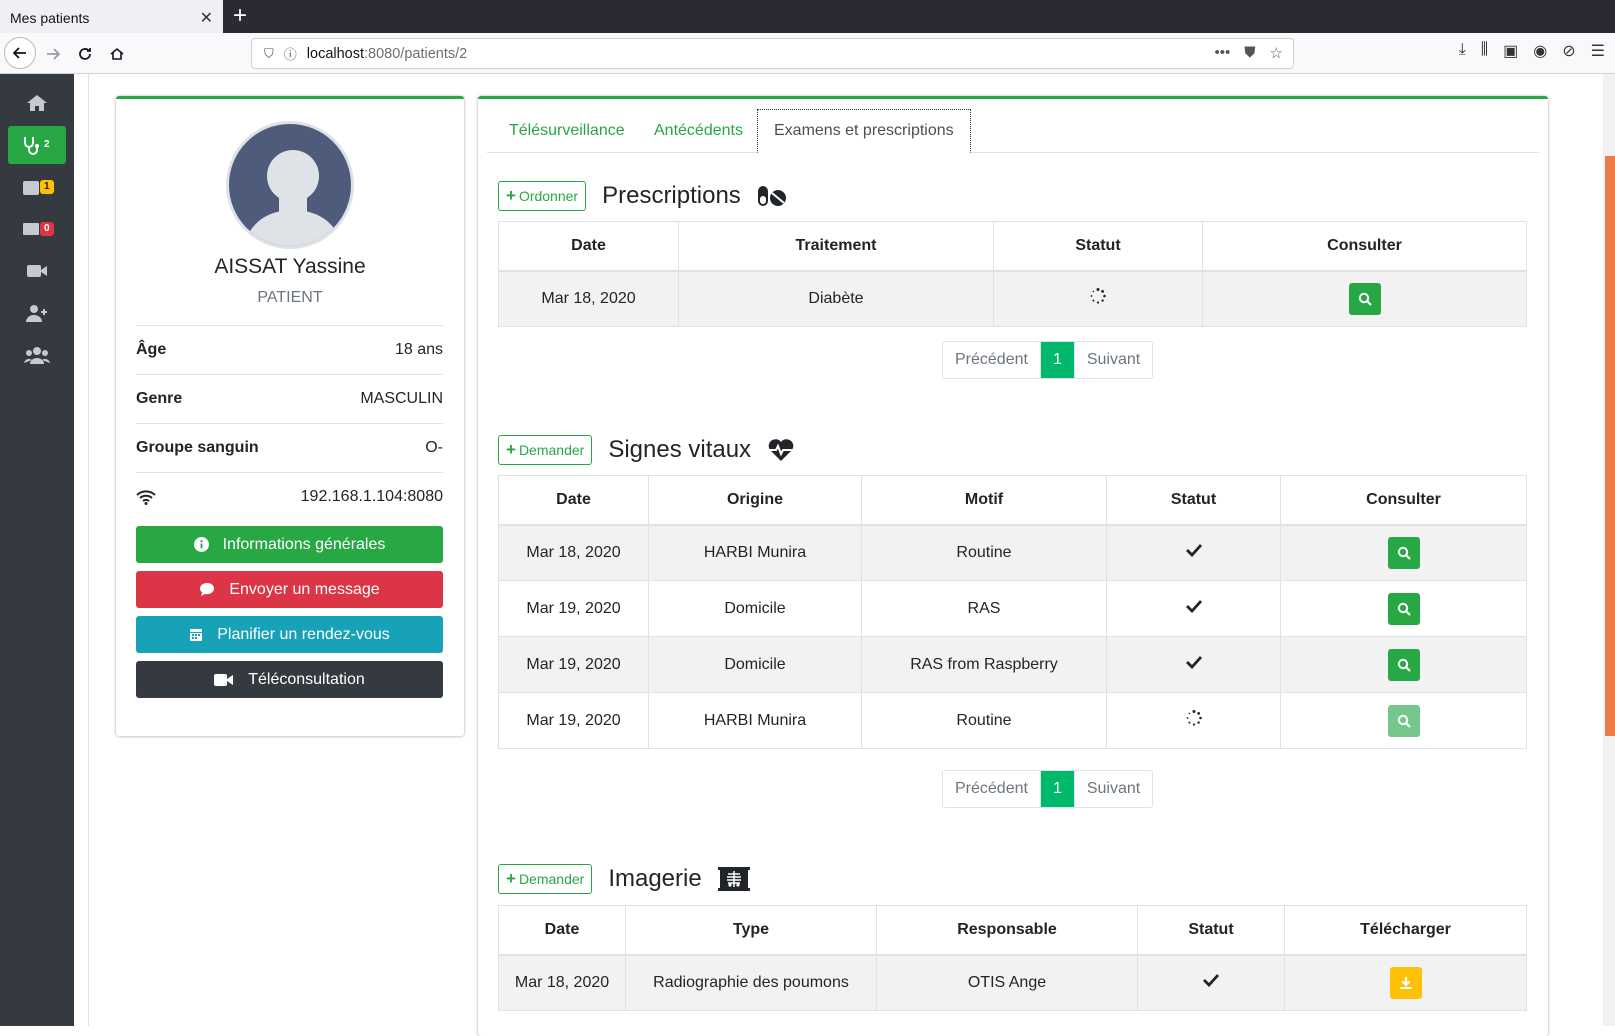 Image resolution: width=1615 pixels, height=1036 pixels. Describe the element at coordinates (1510, 51) in the screenshot. I see `sidebar-toggle-icon: ▣` at that location.